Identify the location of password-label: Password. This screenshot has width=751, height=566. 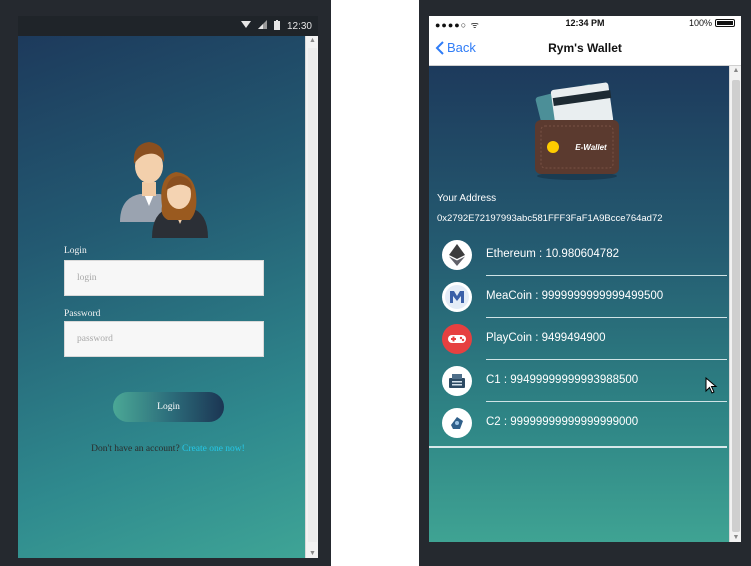
(82, 314).